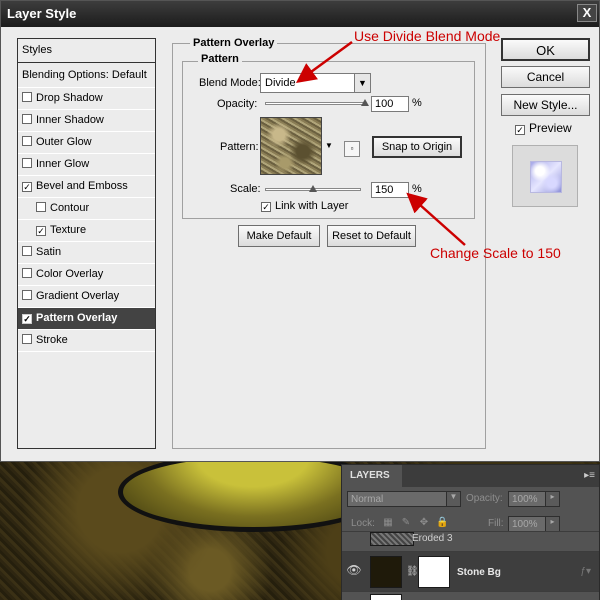 This screenshot has height=600, width=600. What do you see at coordinates (291, 146) in the screenshot?
I see `pattern-swatch` at bounding box center [291, 146].